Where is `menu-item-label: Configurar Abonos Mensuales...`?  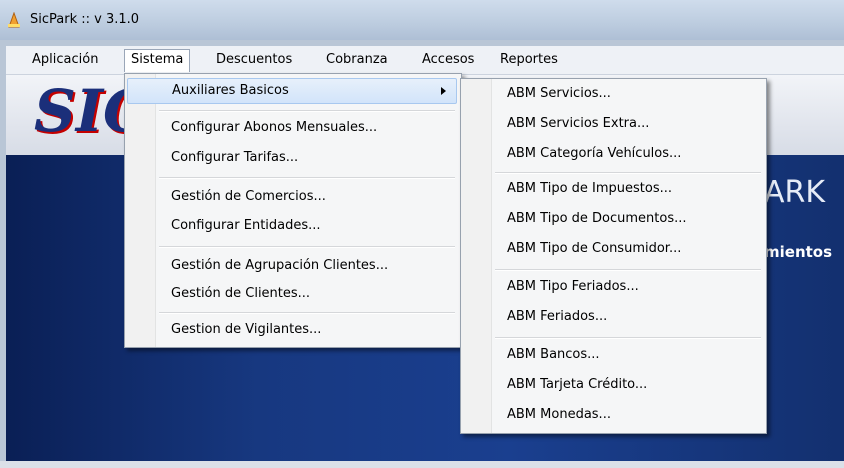 menu-item-label: Configurar Abonos Mensuales... is located at coordinates (274, 127).